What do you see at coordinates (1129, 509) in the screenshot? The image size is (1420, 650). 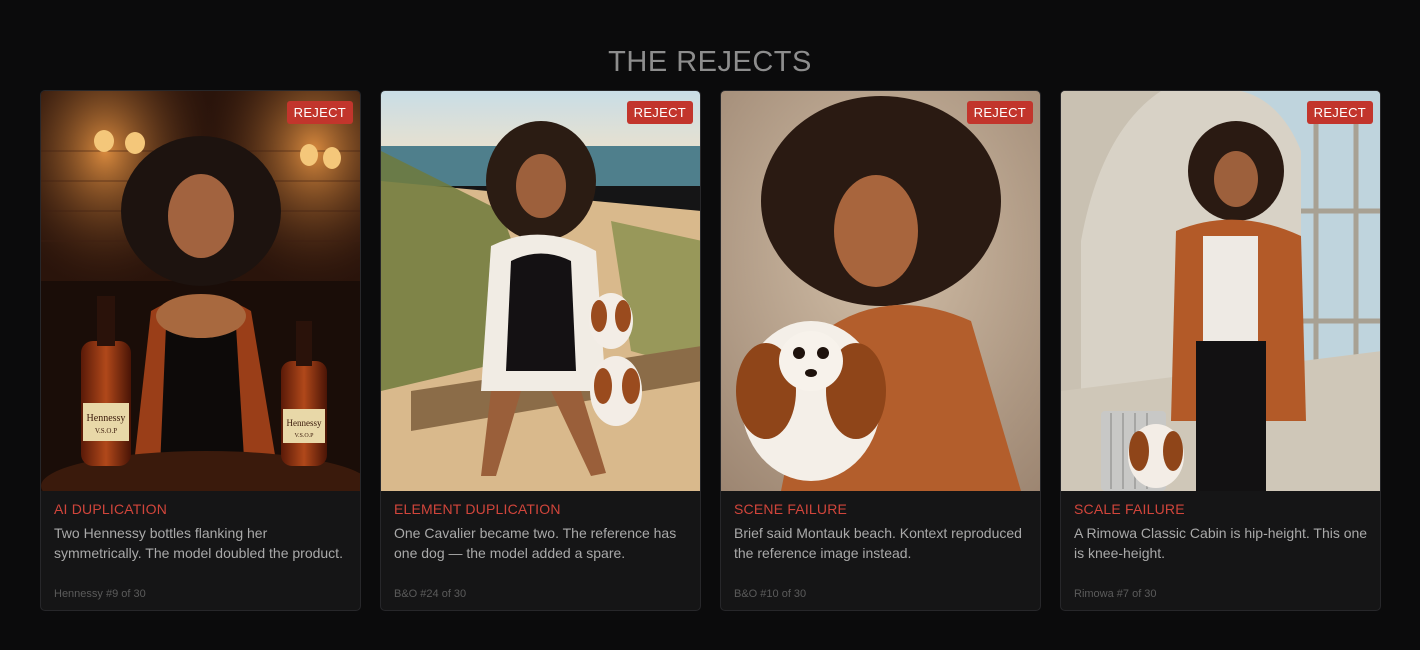 I see `failure-category: SCALE FAILURE` at bounding box center [1129, 509].